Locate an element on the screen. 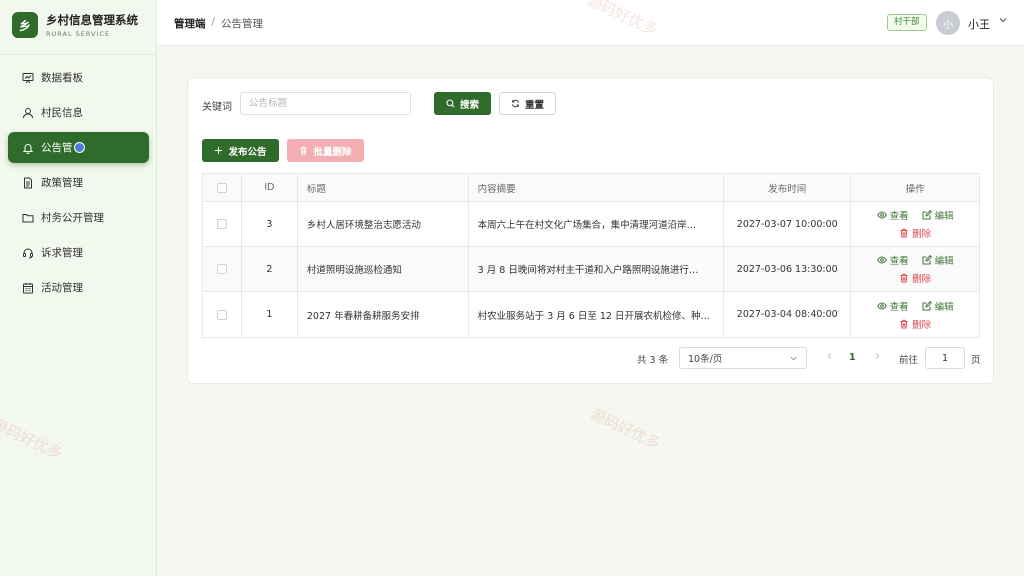 Image resolution: width=1024 pixels, height=576 pixels. select-all-checkbox is located at coordinates (221, 187).